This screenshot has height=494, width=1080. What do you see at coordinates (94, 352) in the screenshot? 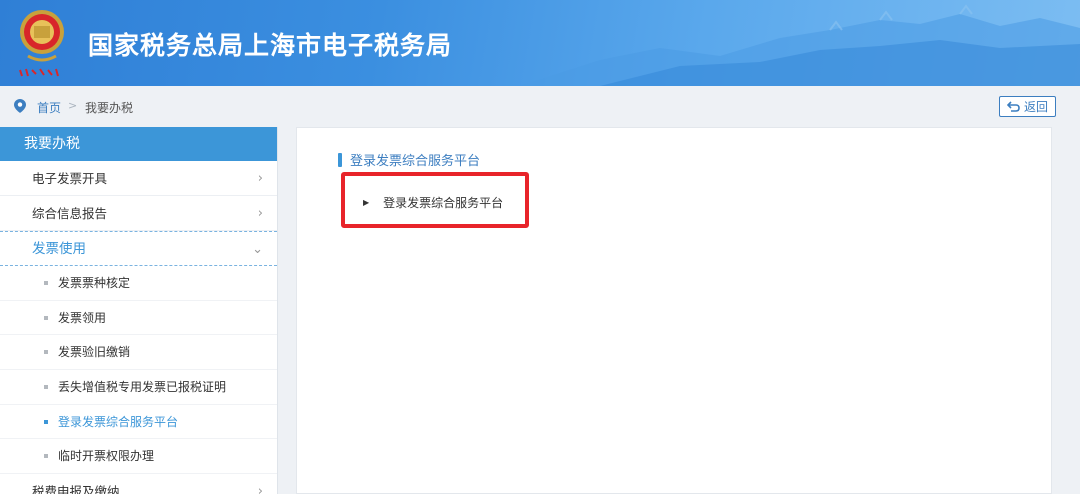
I see `sidebar-subitem-label: 发票验旧缴销` at bounding box center [94, 352].